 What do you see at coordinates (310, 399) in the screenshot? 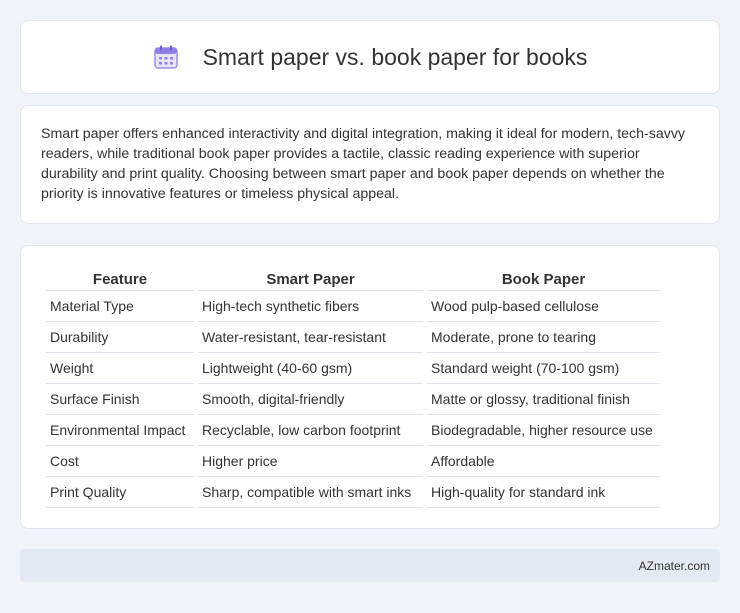
I see `table-cell: Smooth, digital-friendly` at bounding box center [310, 399].